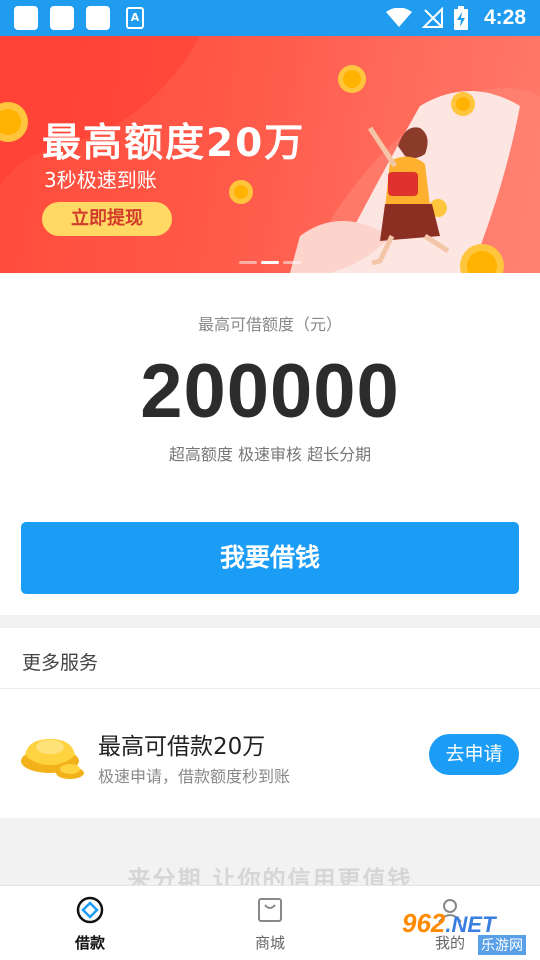 This screenshot has height=960, width=540. What do you see at coordinates (269, 943) in the screenshot?
I see `nav-label-mall: 商城` at bounding box center [269, 943].